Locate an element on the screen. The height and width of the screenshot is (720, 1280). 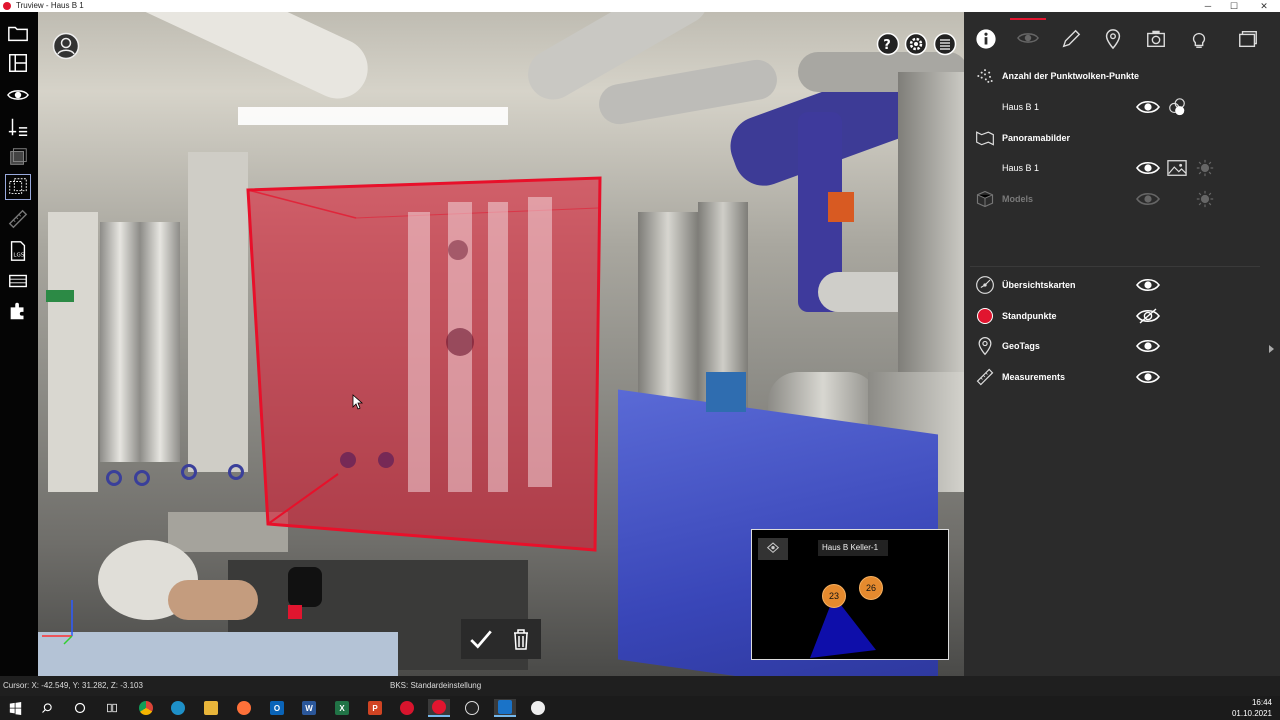
ucs-status: BKS: Standardeinstellung is located at coordinates (436, 685).